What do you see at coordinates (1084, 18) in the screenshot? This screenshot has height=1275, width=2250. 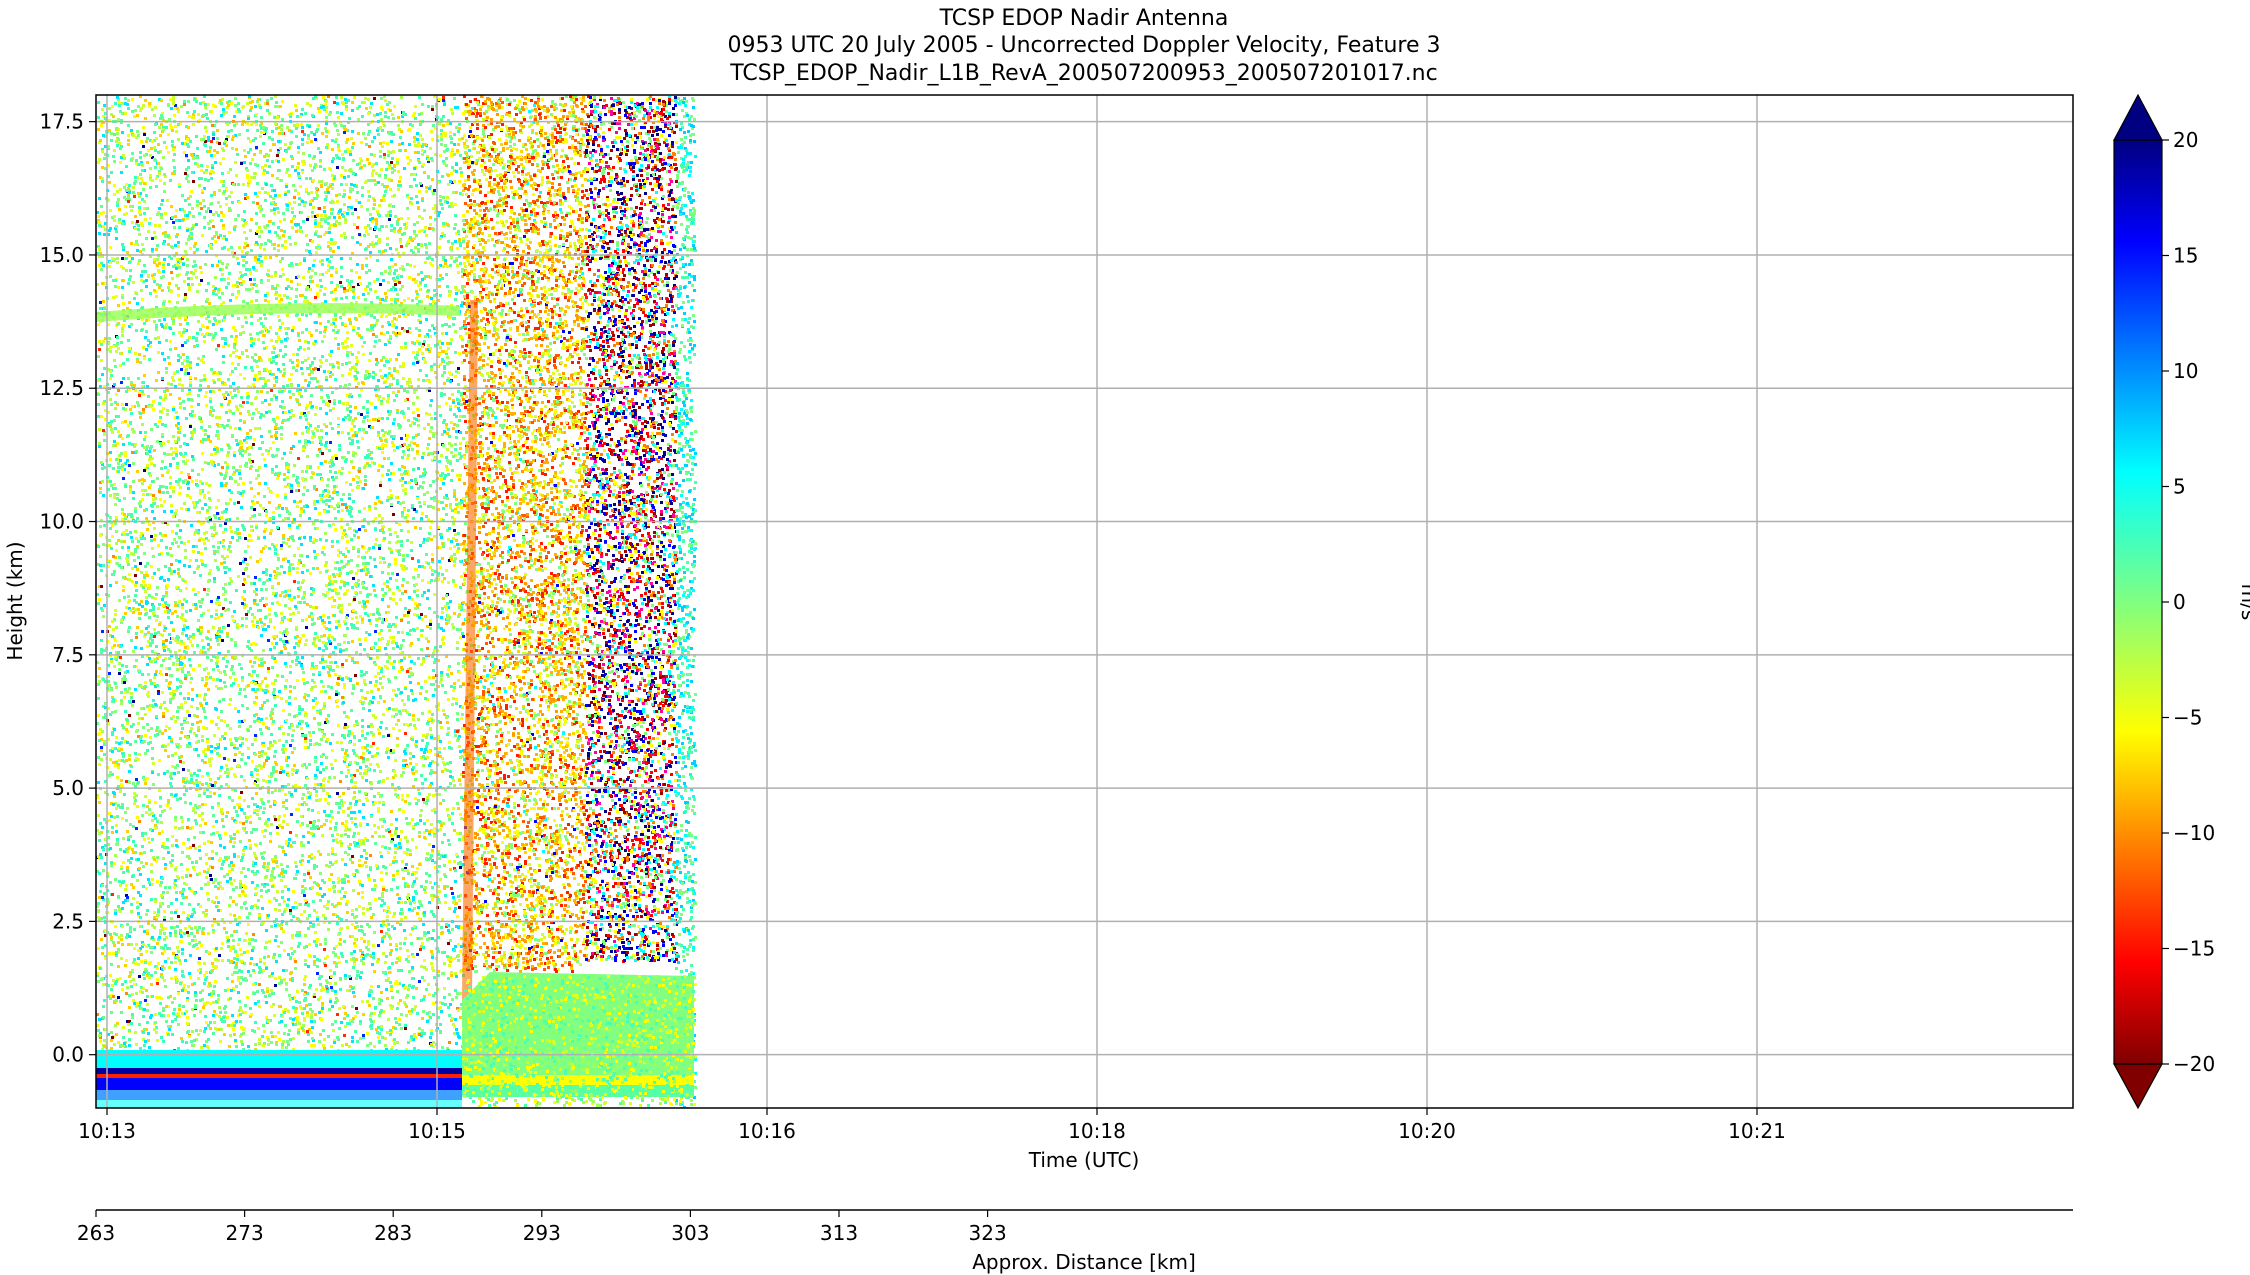 I see `title-line-1: TCSP EDOP Nadir Antenna` at bounding box center [1084, 18].